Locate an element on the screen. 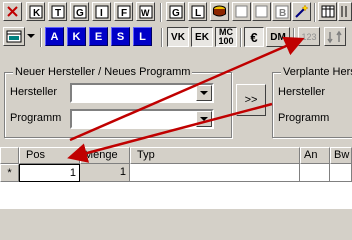  swap-arrows-icon is located at coordinates (335, 36).